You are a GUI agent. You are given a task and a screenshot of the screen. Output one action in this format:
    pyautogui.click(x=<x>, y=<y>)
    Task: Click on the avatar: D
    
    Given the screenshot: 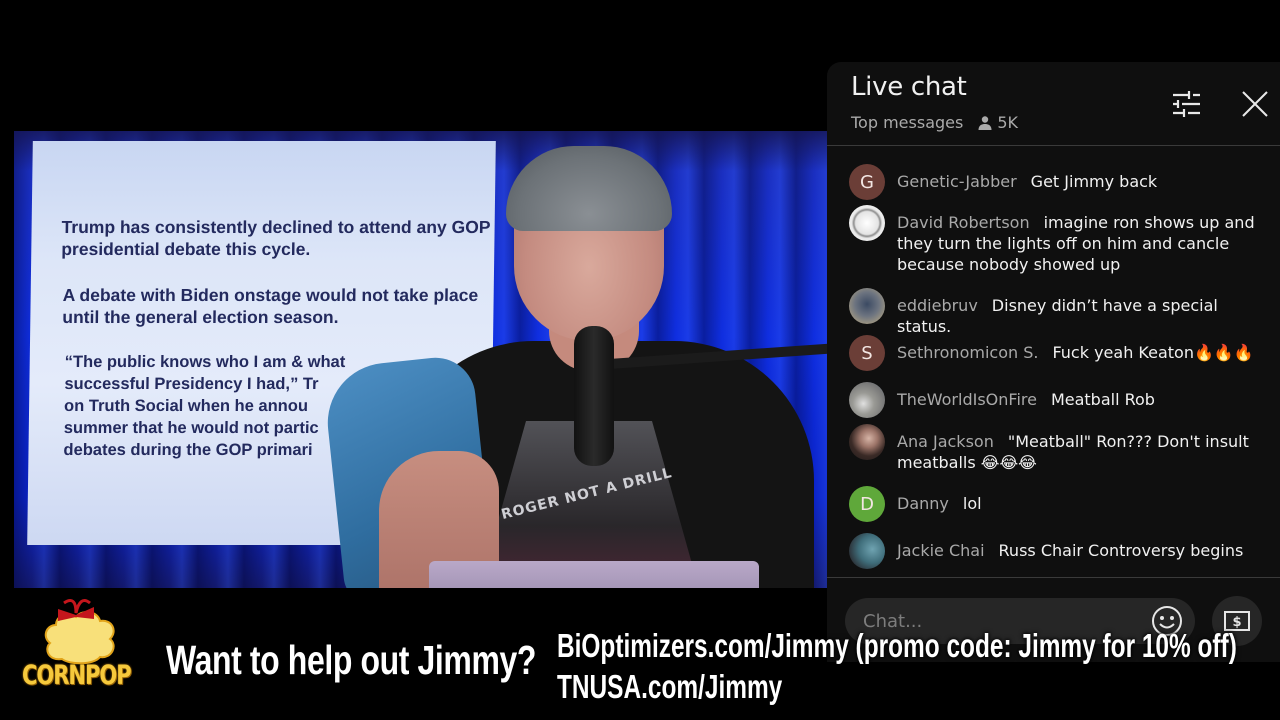 What is the action you would take?
    pyautogui.click(x=867, y=504)
    